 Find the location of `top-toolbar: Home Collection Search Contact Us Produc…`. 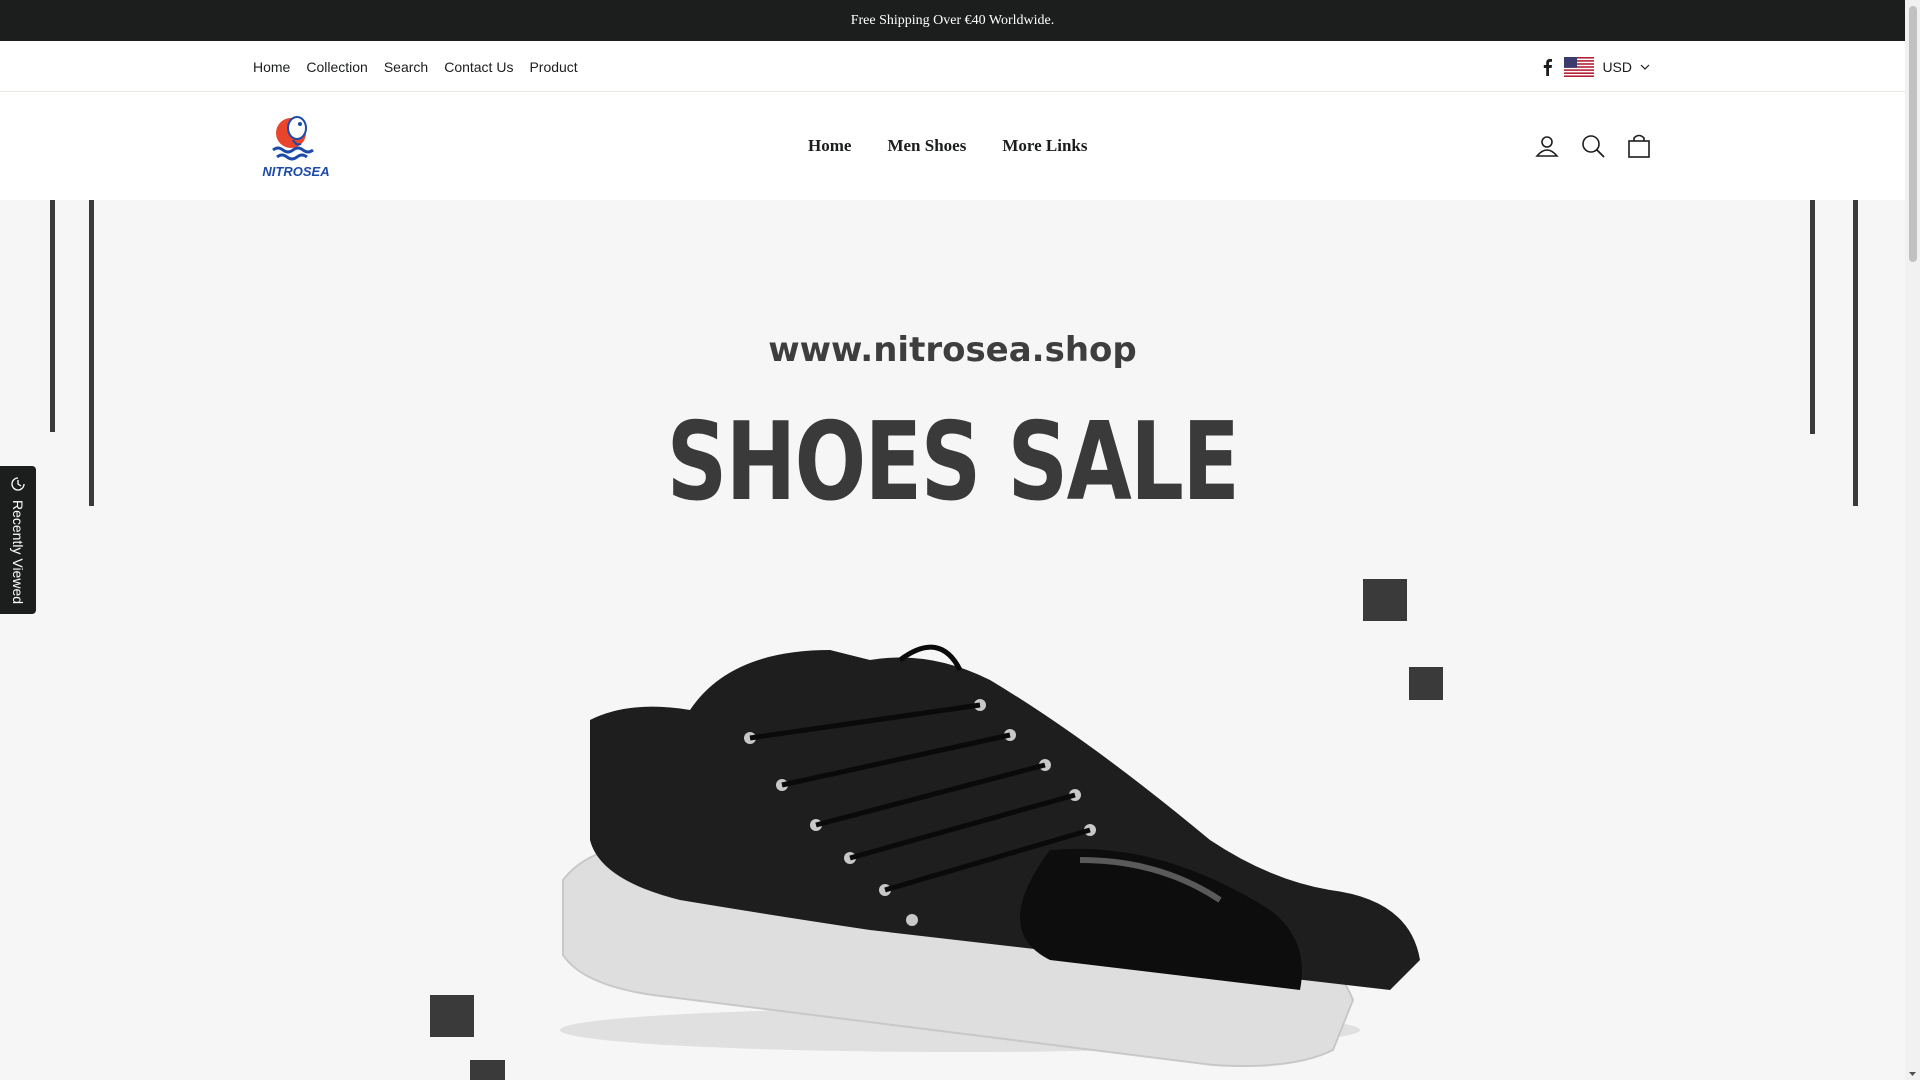

top-toolbar: Home Collection Search Contact Us Produc… is located at coordinates (952, 66).